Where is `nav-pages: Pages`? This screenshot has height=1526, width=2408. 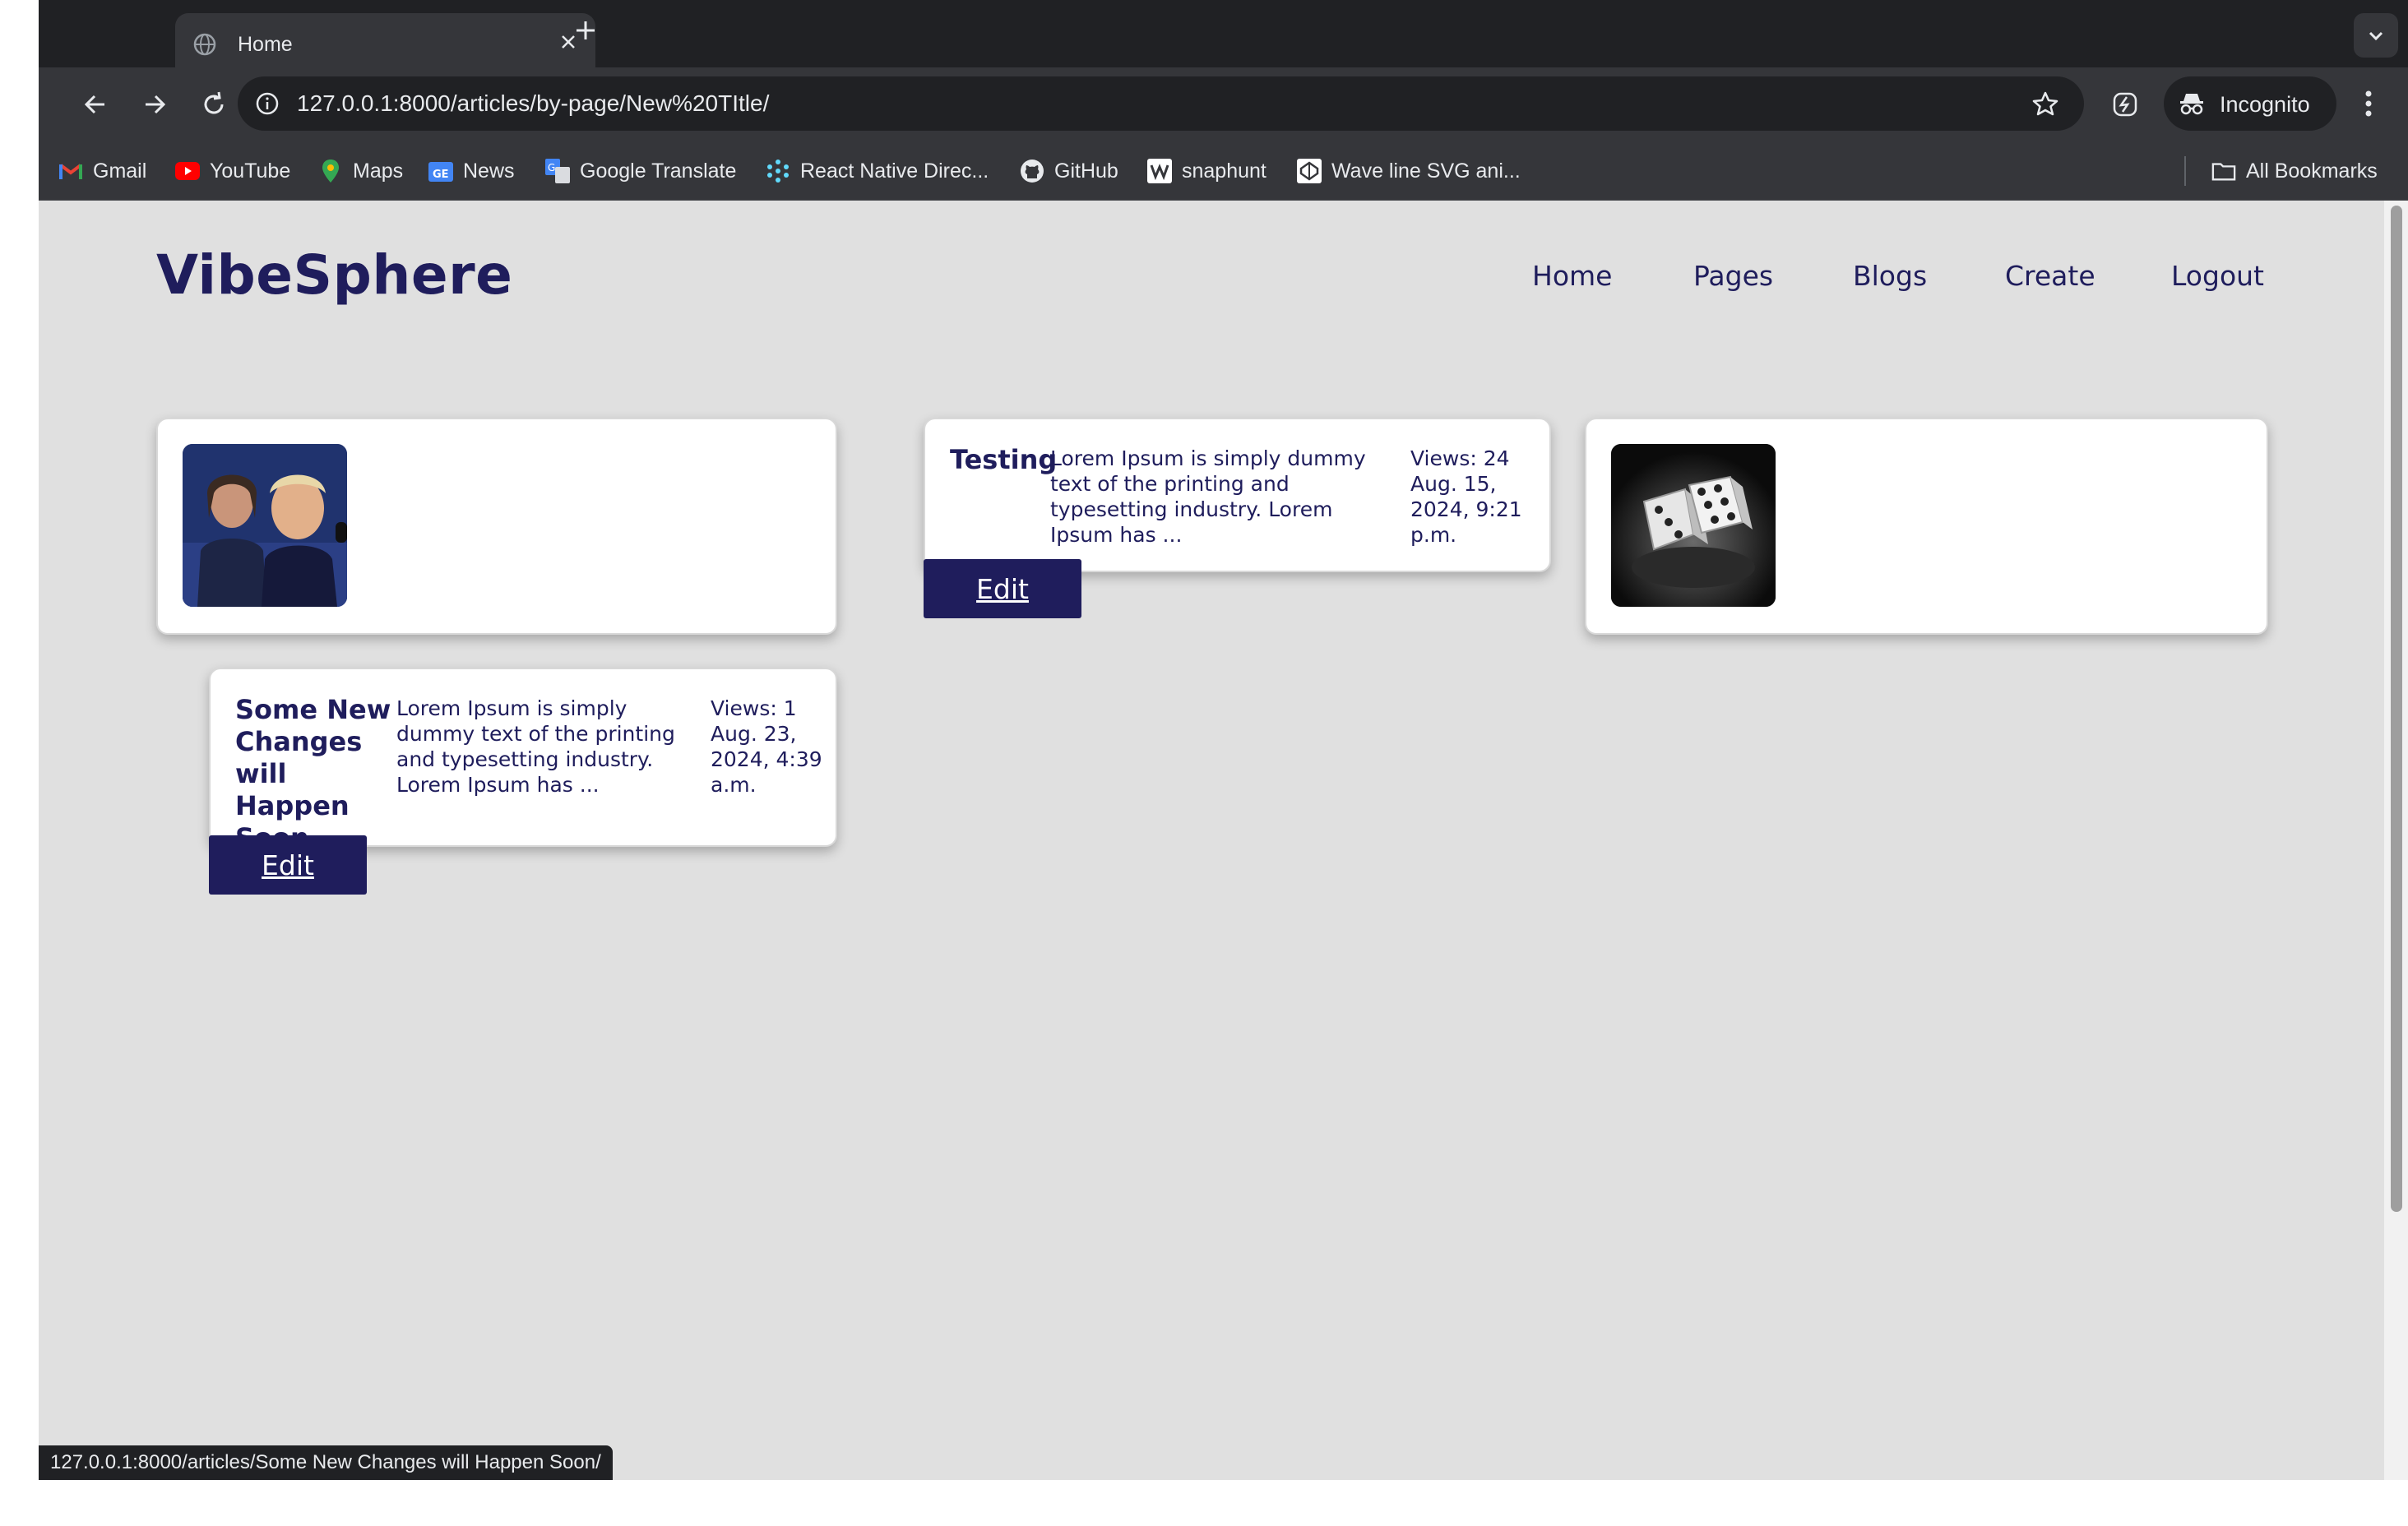 nav-pages: Pages is located at coordinates (1733, 276).